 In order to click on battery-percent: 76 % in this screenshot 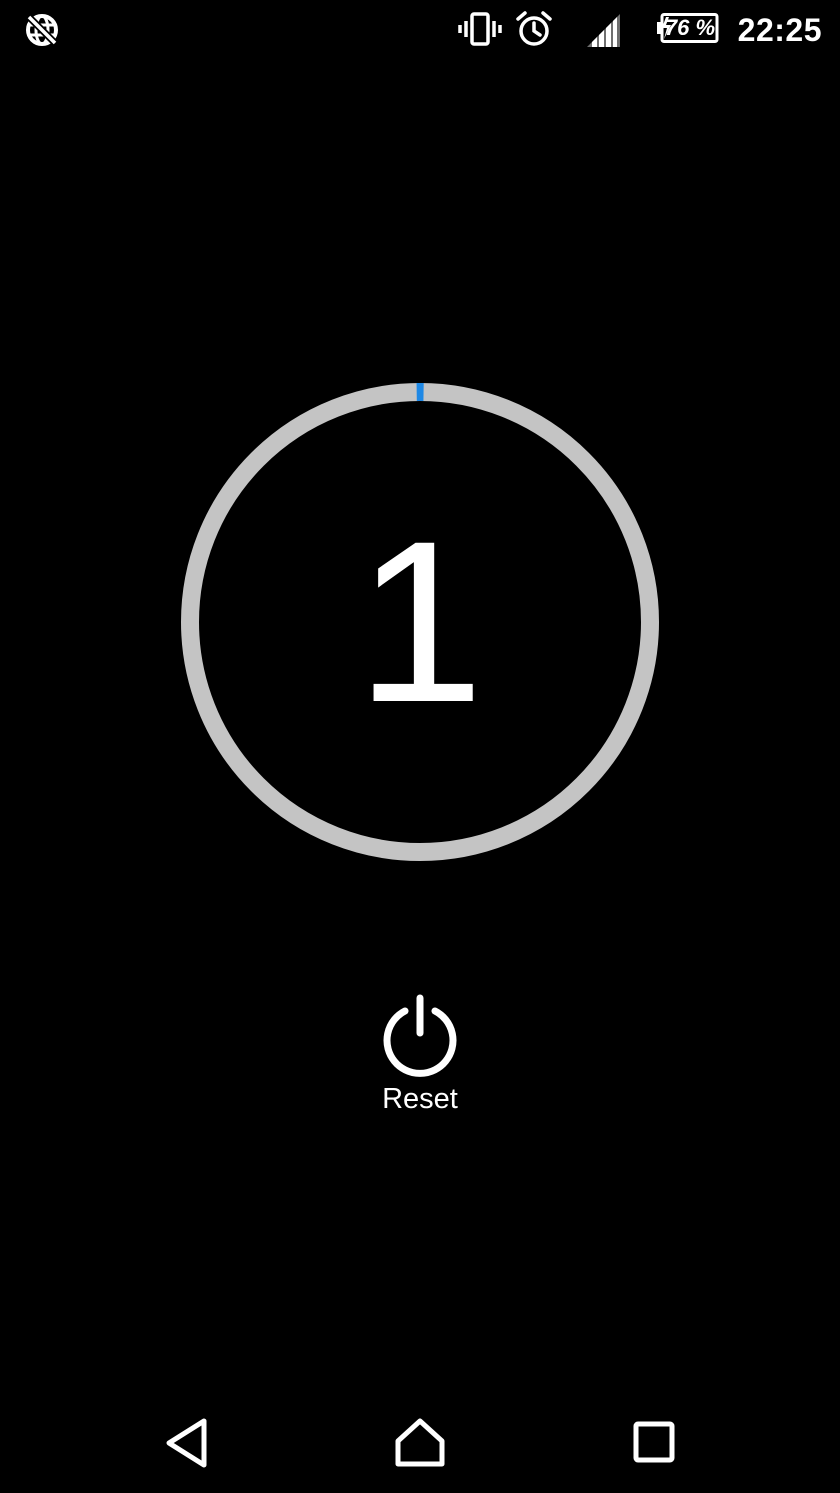, I will do `click(690, 27)`.